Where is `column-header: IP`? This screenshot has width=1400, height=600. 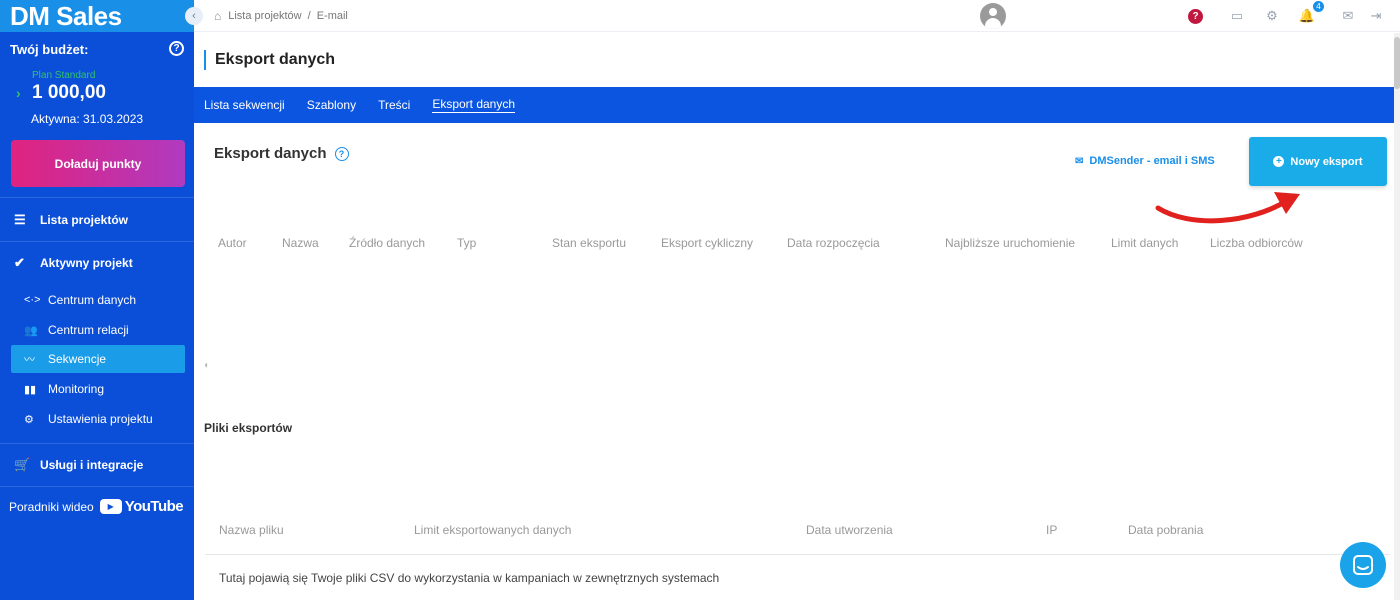
column-header: IP is located at coordinates (1051, 530).